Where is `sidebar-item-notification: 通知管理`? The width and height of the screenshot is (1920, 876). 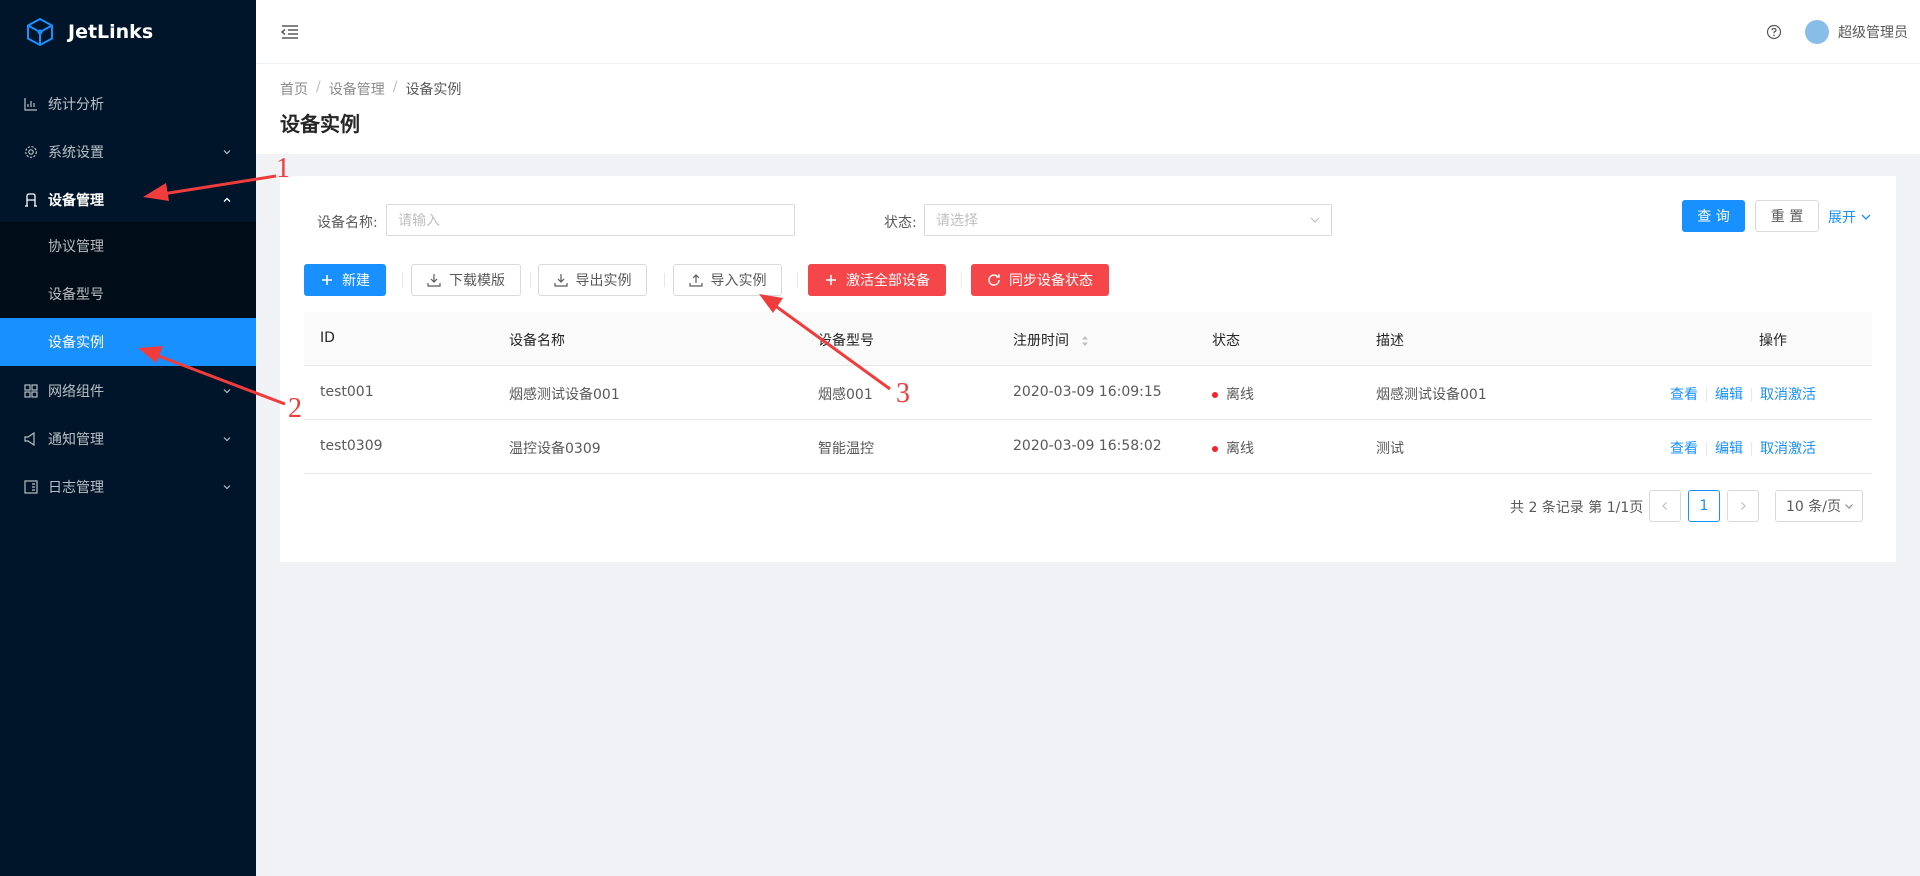
sidebar-item-notification: 通知管理 is located at coordinates (128, 439).